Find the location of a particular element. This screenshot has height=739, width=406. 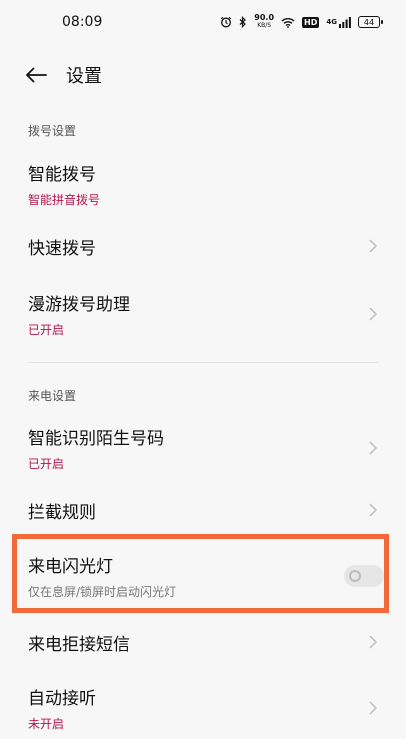

battery-icon: 44 is located at coordinates (370, 22).